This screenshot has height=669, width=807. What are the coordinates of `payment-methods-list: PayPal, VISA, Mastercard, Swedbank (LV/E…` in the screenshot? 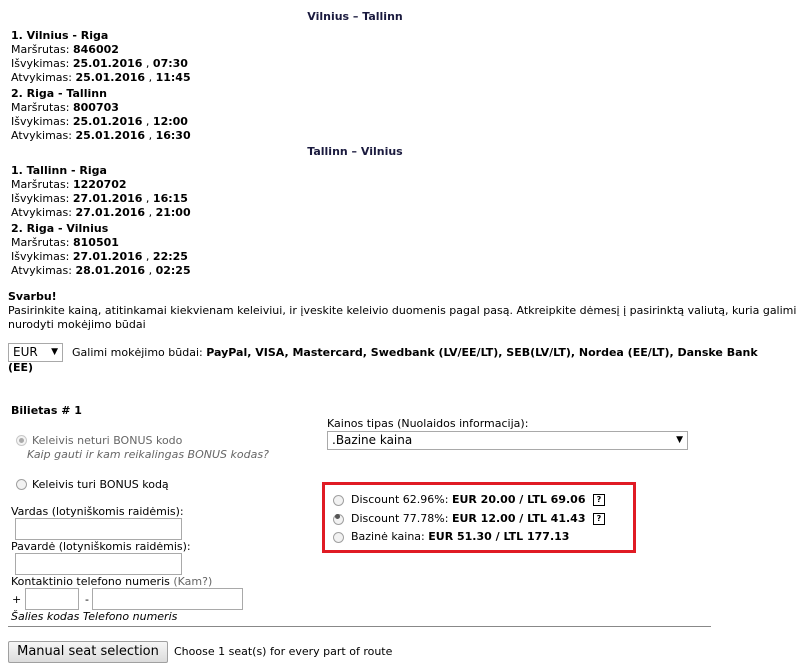 It's located at (482, 352).